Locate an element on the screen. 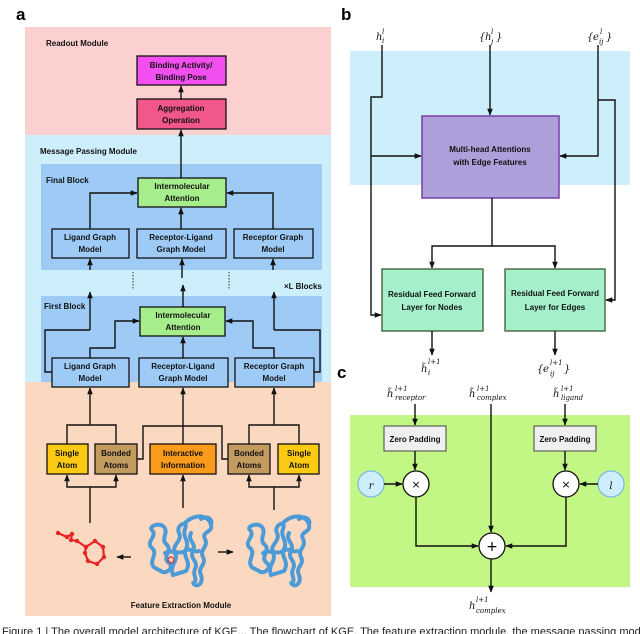  binding-output-box: Binding Activity/ Binding Pose is located at coordinates (181, 70).